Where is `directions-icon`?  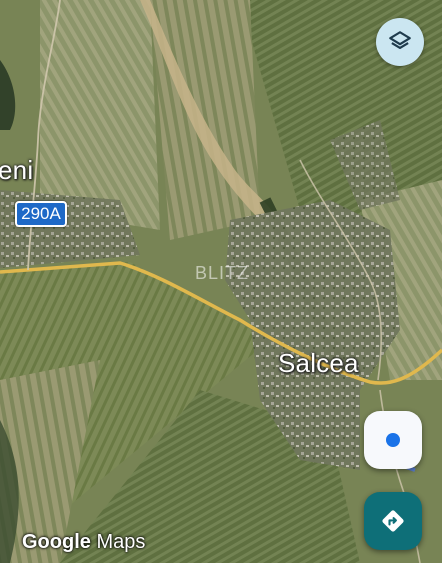 directions-icon is located at coordinates (393, 521).